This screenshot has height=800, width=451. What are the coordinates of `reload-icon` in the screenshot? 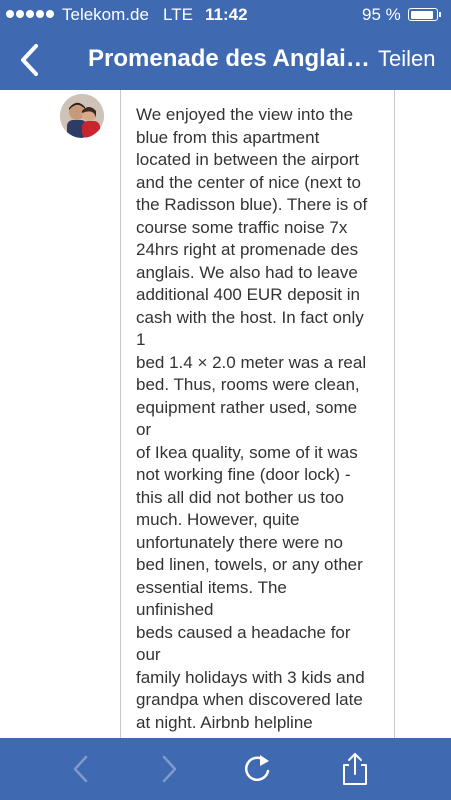 It's located at (257, 768).